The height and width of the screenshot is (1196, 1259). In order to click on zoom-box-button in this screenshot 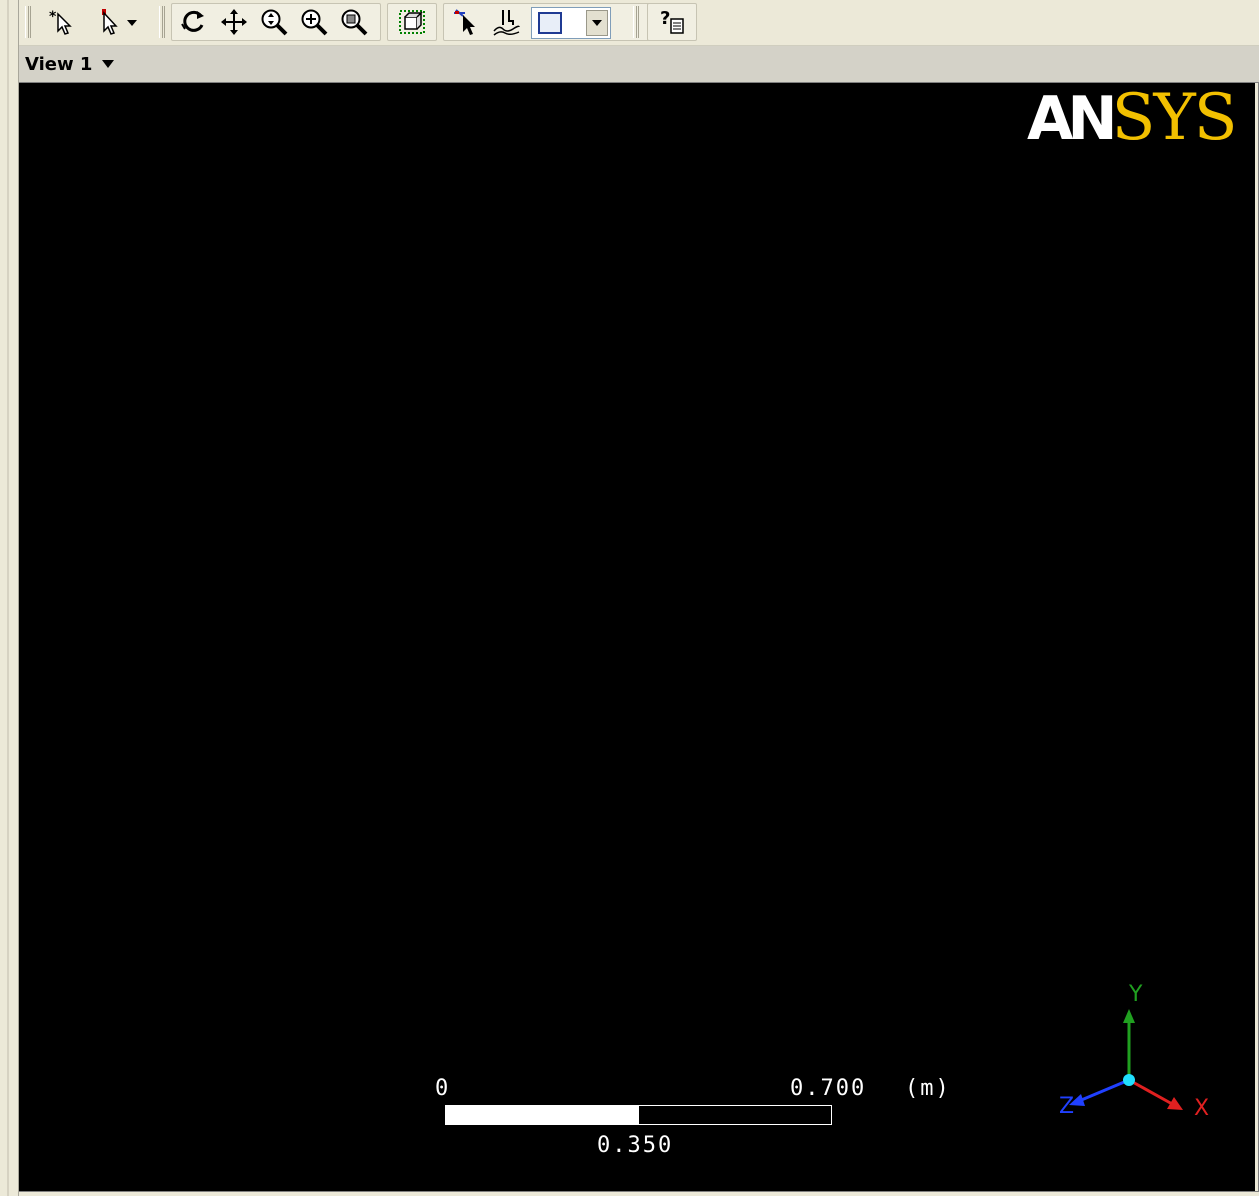, I will do `click(314, 22)`.